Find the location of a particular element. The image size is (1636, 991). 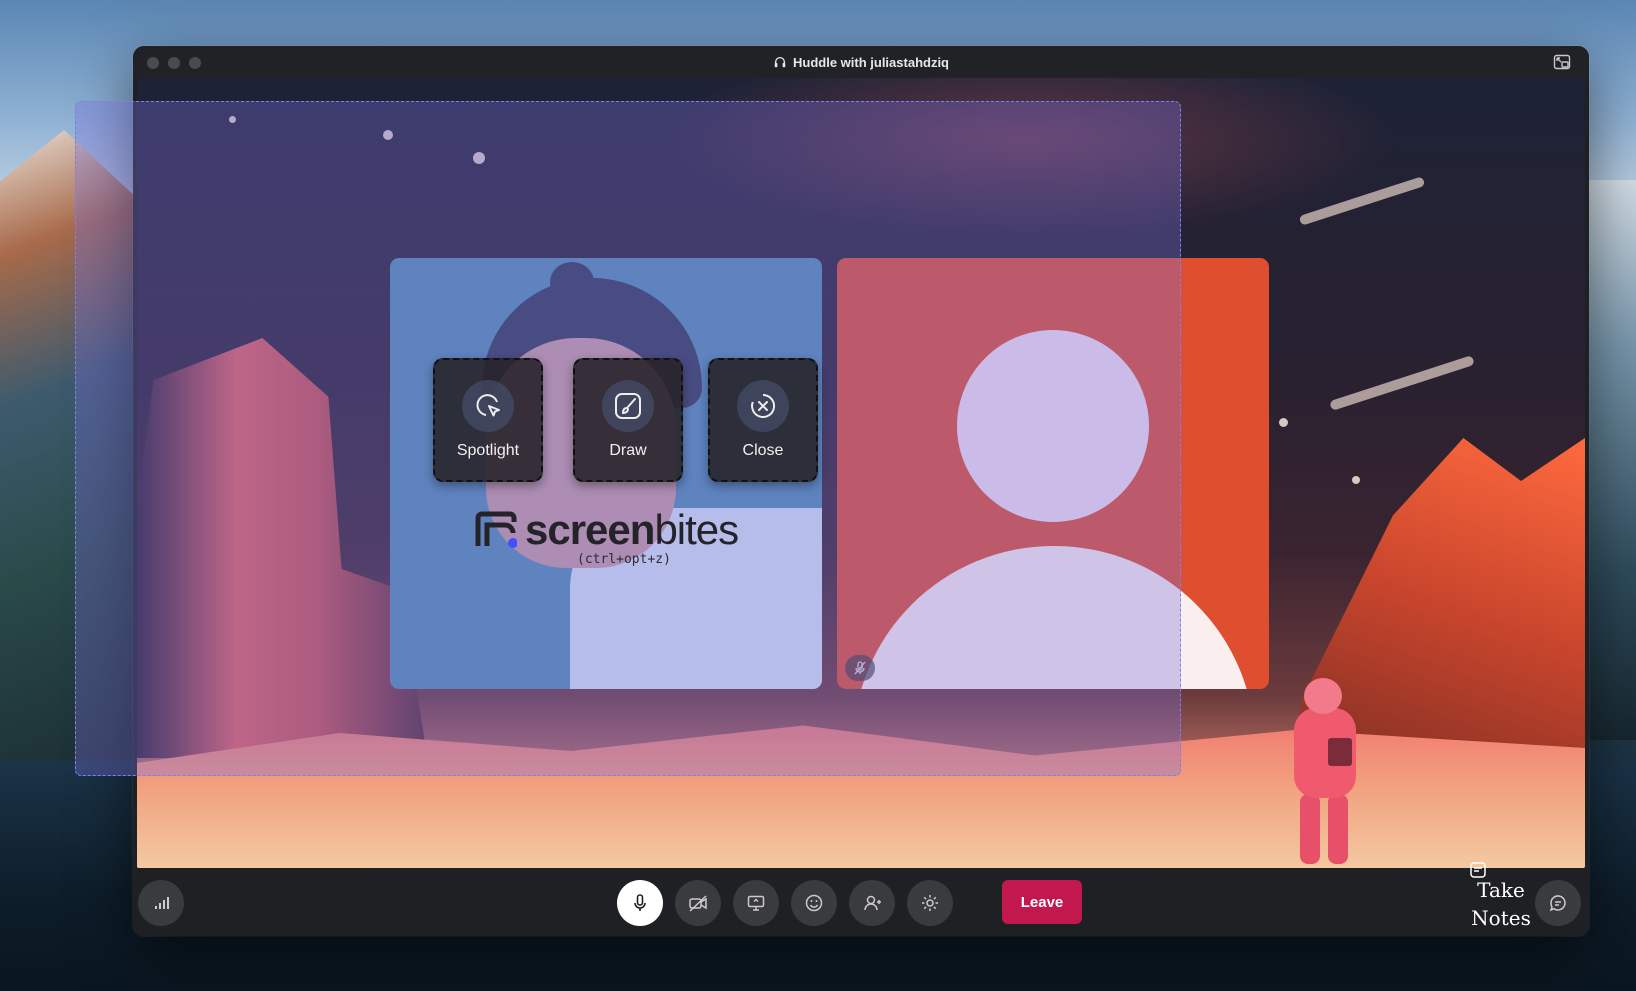

camera-toggle-button is located at coordinates (698, 903).